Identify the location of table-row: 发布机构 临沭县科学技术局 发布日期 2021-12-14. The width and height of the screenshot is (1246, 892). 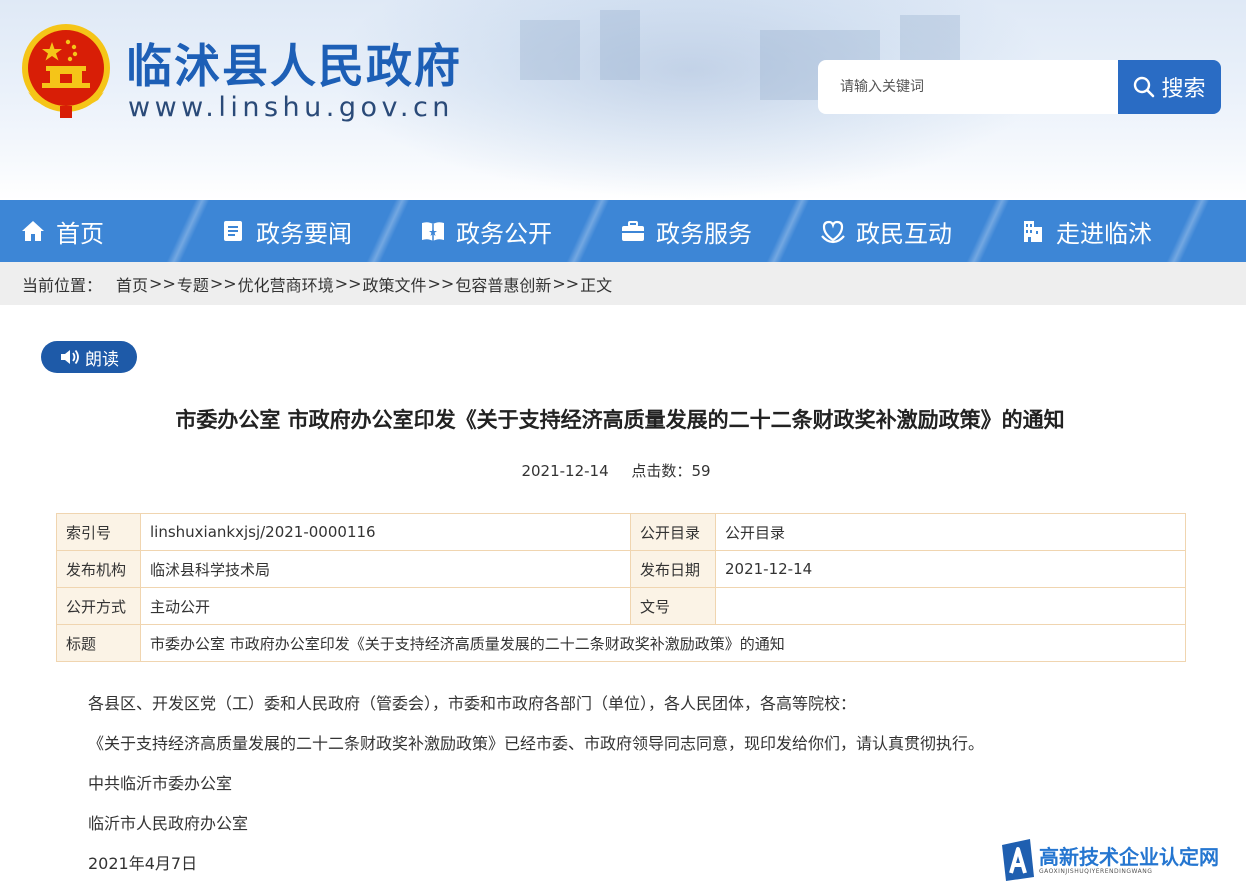
(621, 569).